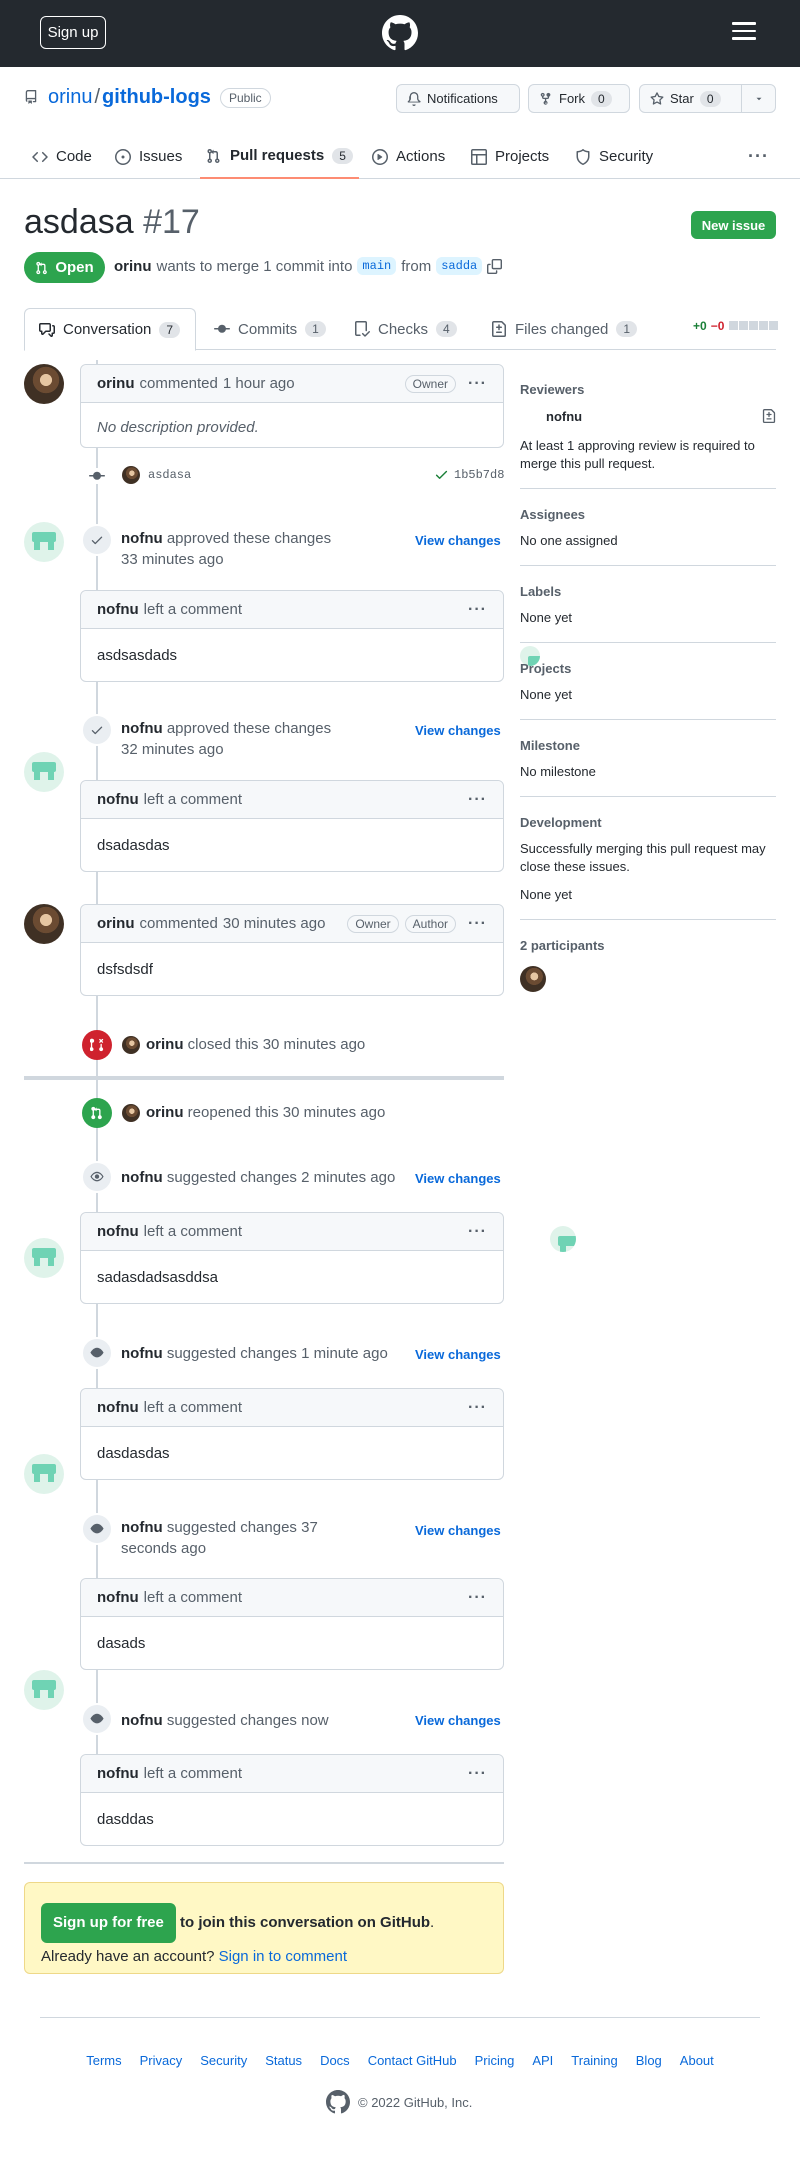  Describe the element at coordinates (172, 749) in the screenshot. I see `review-time: 32 minutes ago` at that location.